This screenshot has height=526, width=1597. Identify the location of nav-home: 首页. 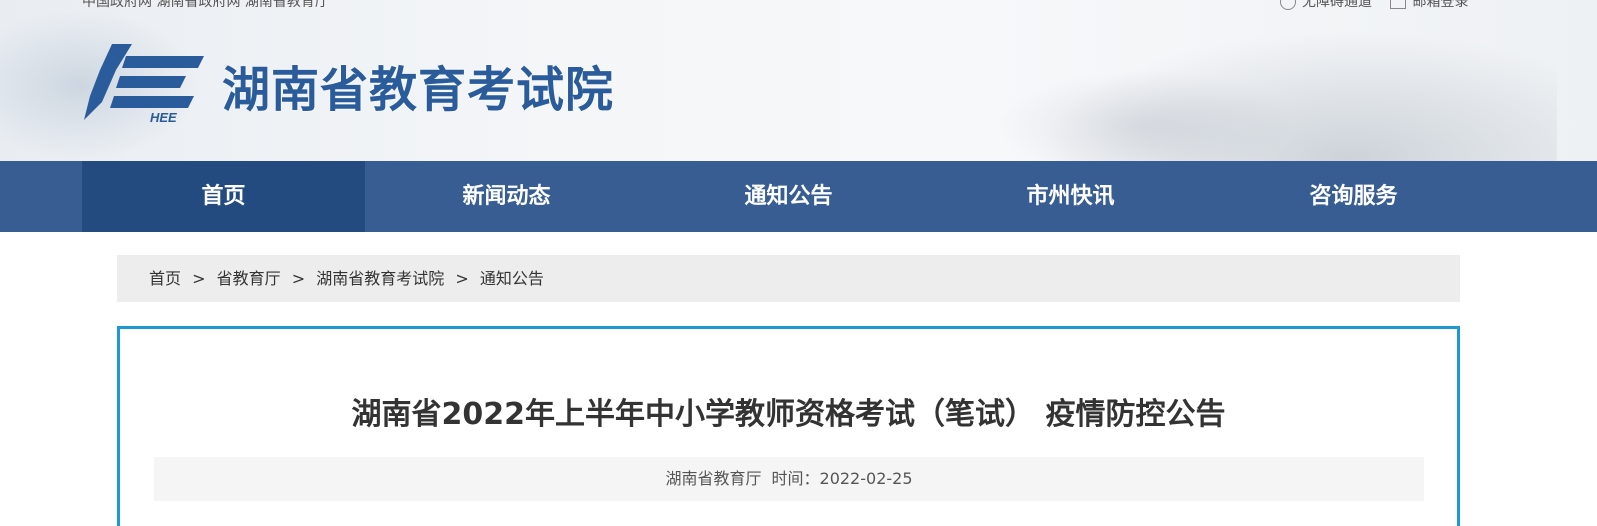
(223, 196).